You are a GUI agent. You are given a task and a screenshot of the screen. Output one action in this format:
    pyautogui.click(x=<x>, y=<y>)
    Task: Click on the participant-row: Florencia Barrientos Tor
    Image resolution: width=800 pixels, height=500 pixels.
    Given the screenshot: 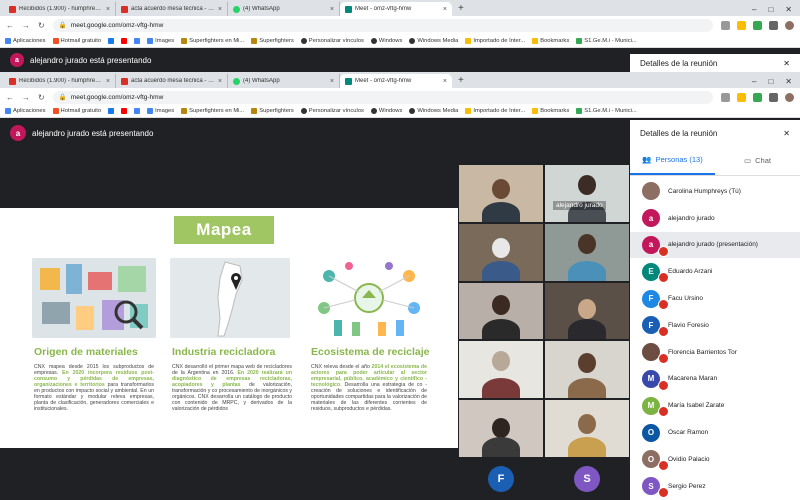 What is the action you would take?
    pyautogui.click(x=715, y=352)
    